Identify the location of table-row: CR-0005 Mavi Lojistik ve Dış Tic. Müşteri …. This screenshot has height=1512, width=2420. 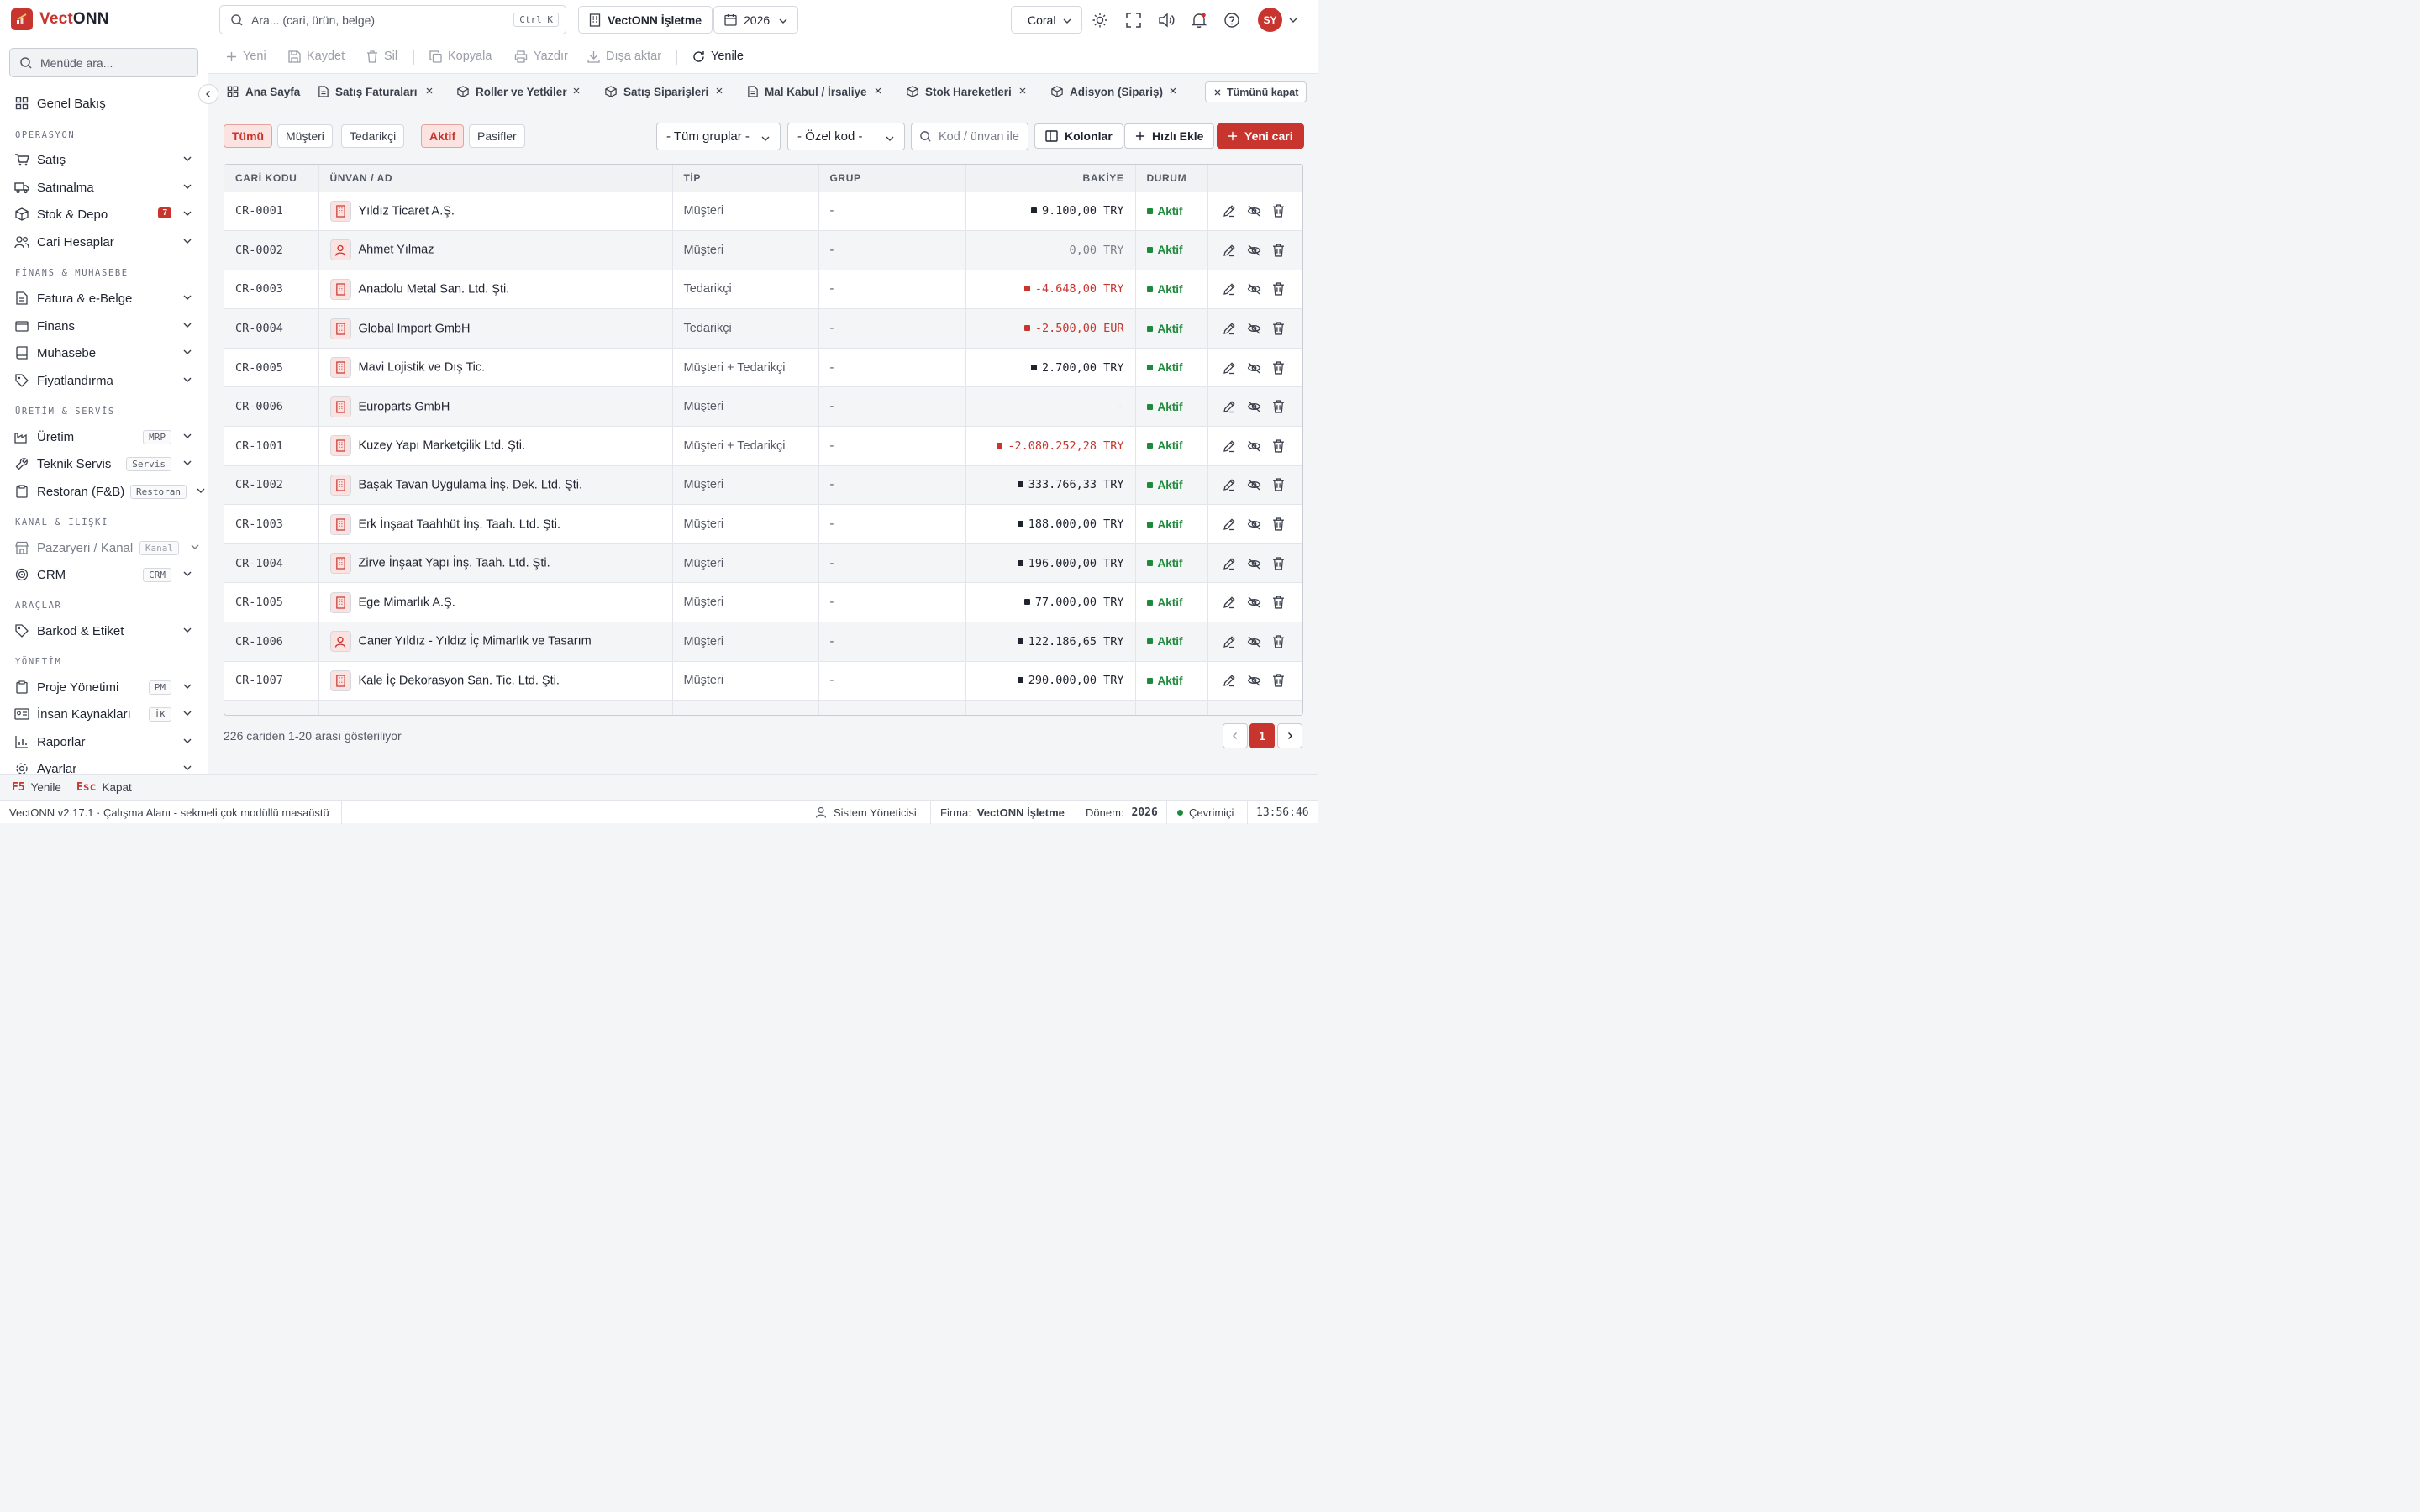
(763, 368).